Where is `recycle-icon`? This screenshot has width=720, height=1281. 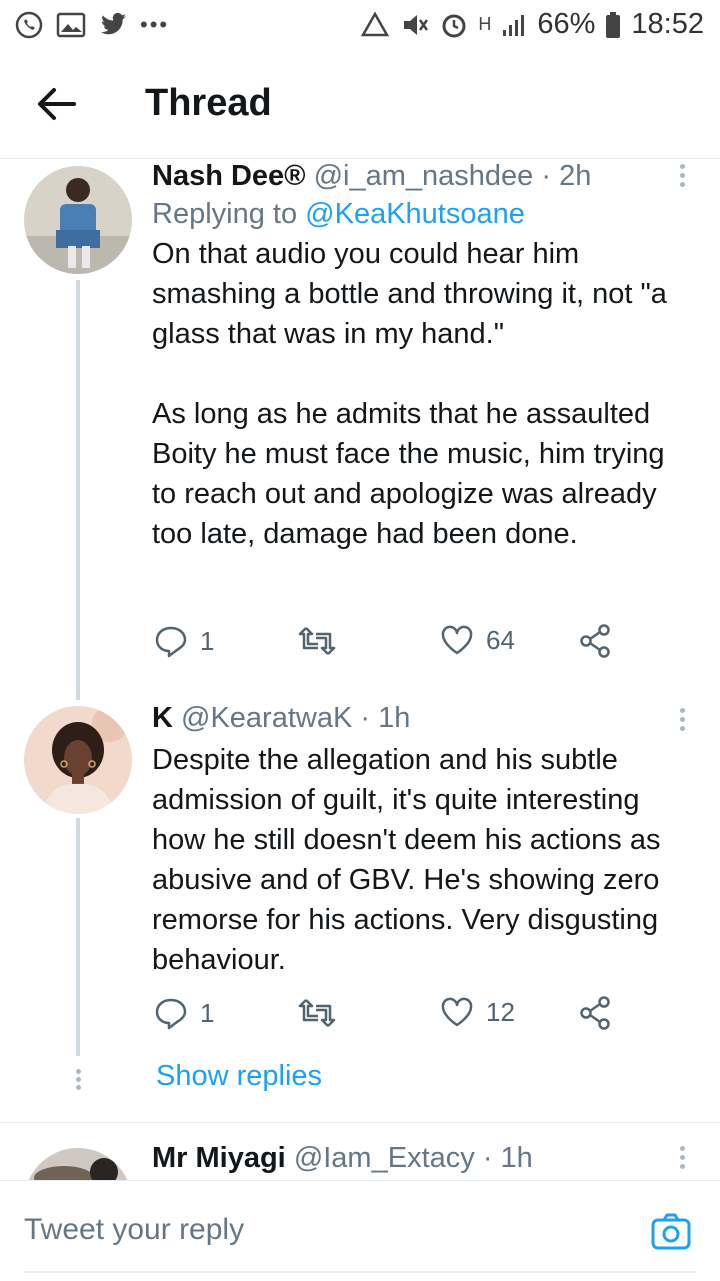
recycle-icon is located at coordinates (375, 23).